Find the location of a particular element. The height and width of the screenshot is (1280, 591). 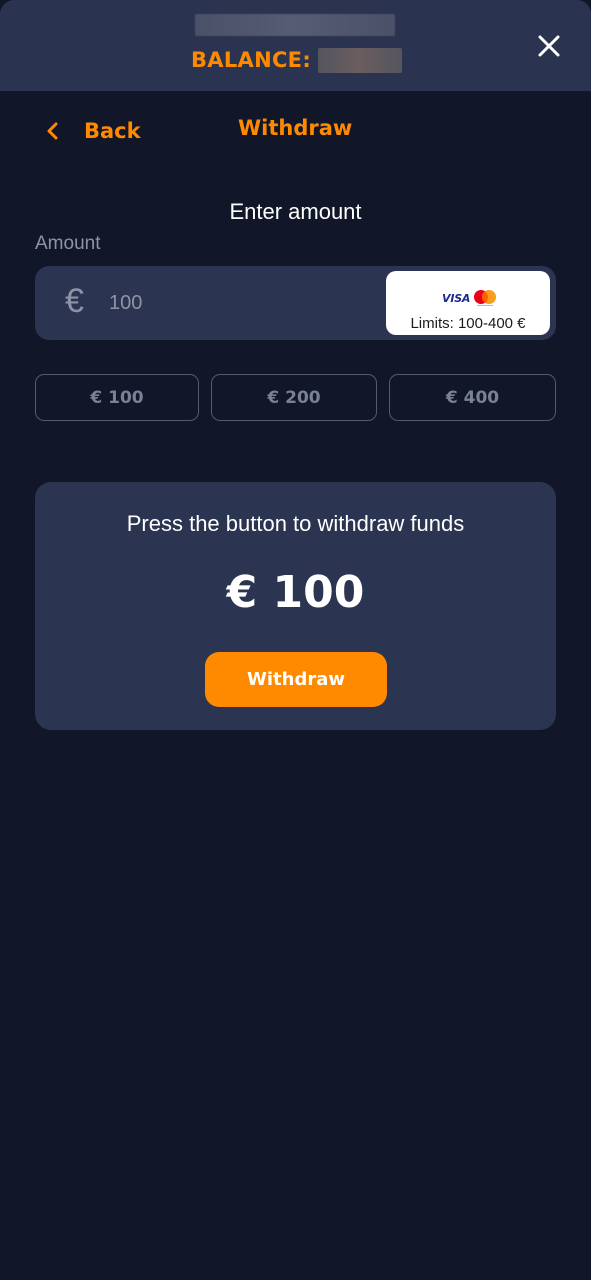

withdraw-amount: € 100 is located at coordinates (295, 592).